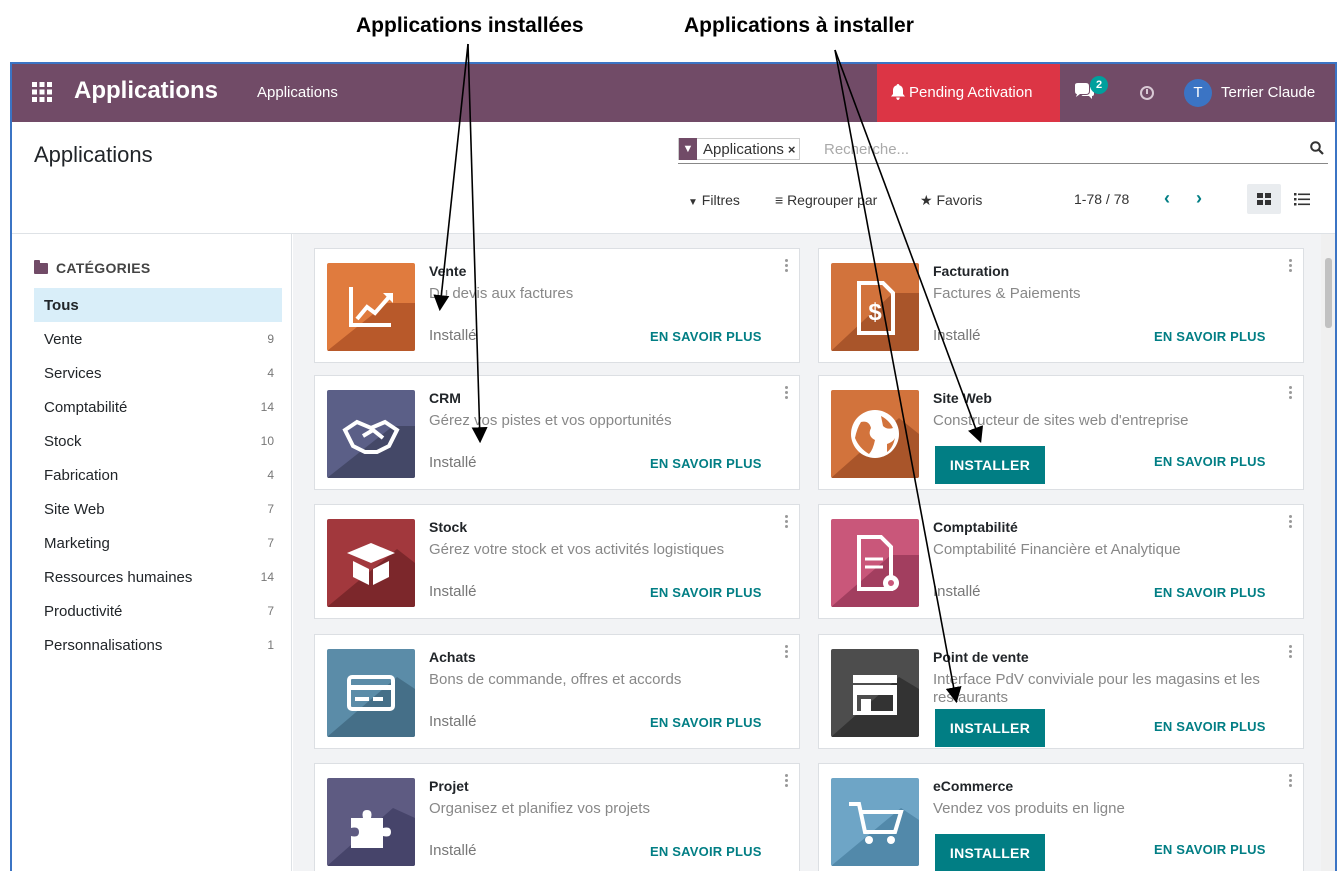  What do you see at coordinates (971, 271) in the screenshot?
I see `app-name: Facturation` at bounding box center [971, 271].